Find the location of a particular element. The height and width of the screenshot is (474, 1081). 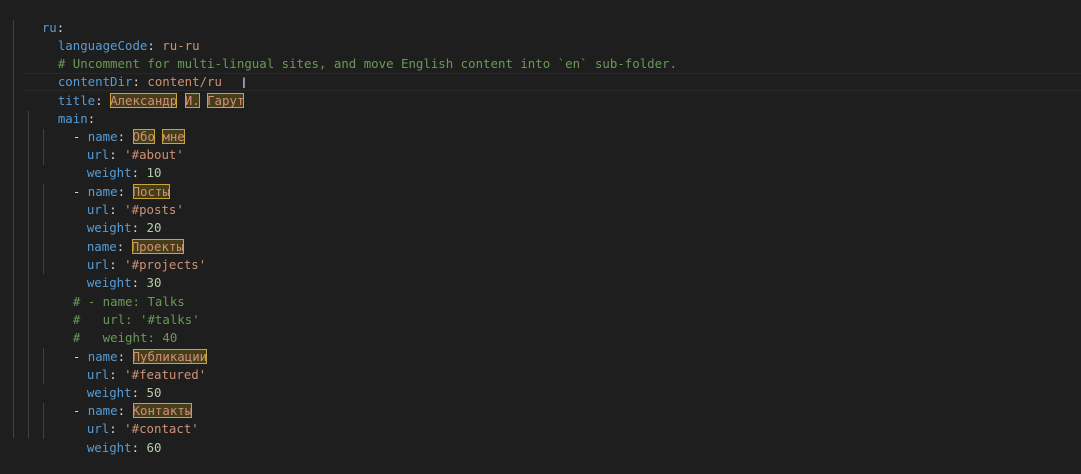

code-line: url: '#featured' is located at coordinates (131, 365).